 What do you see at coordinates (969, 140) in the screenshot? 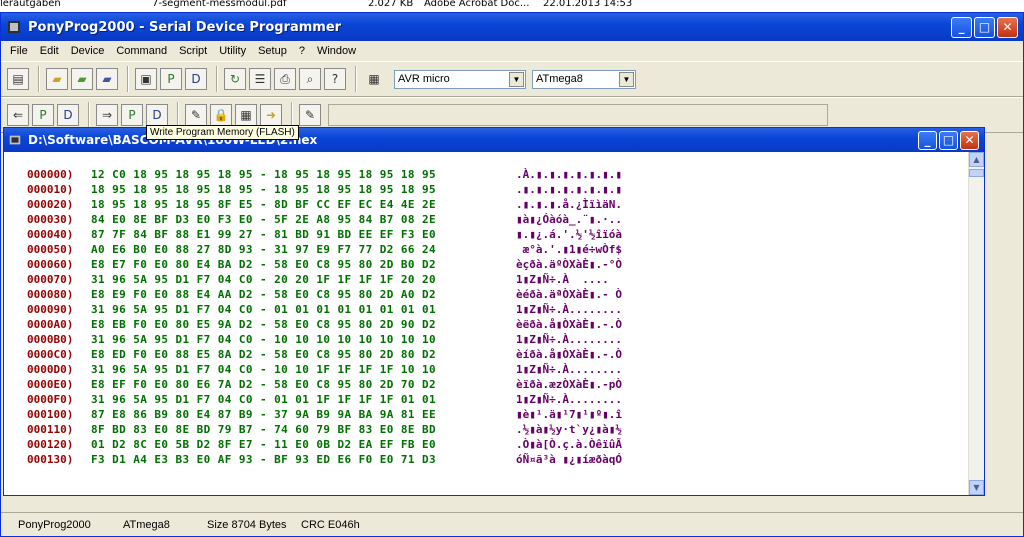
I see `child-close-button: ✕` at bounding box center [969, 140].